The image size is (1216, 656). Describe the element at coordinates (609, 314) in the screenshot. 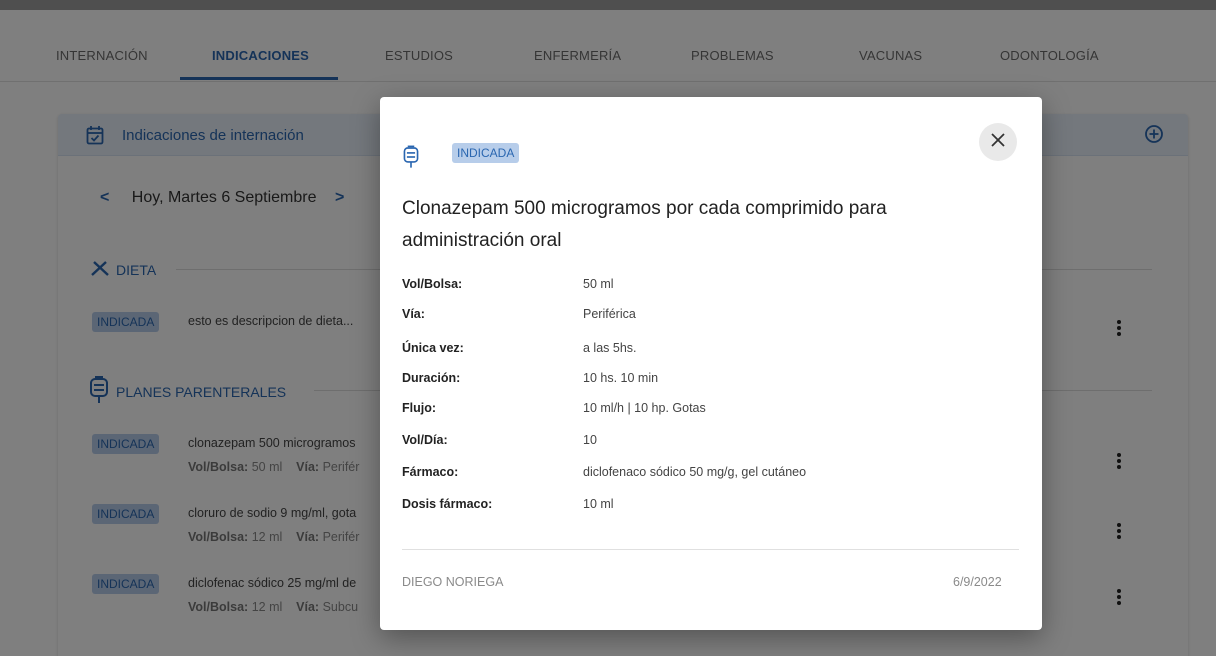

I see `field-value: Periférica` at that location.